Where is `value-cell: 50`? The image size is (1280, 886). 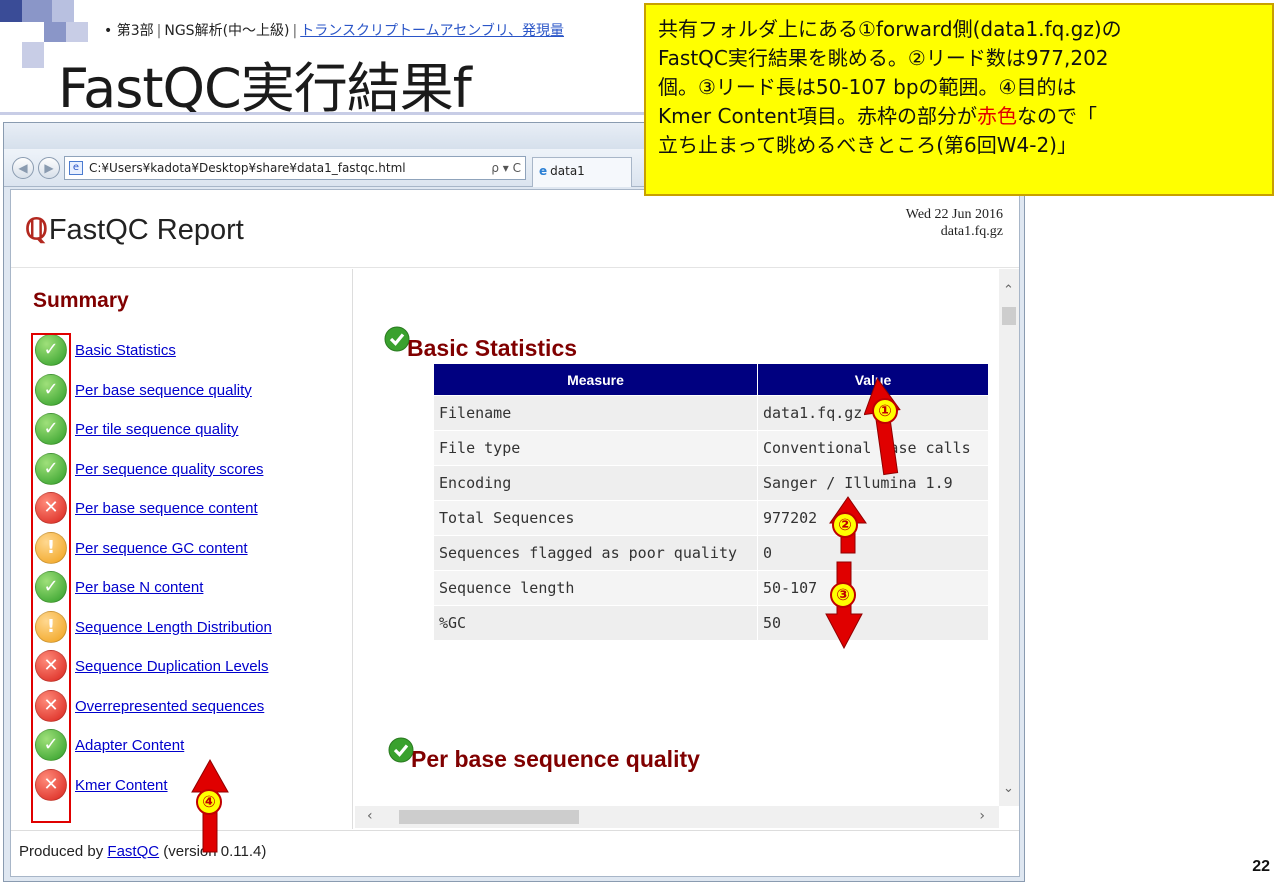
value-cell: 50 is located at coordinates (873, 623).